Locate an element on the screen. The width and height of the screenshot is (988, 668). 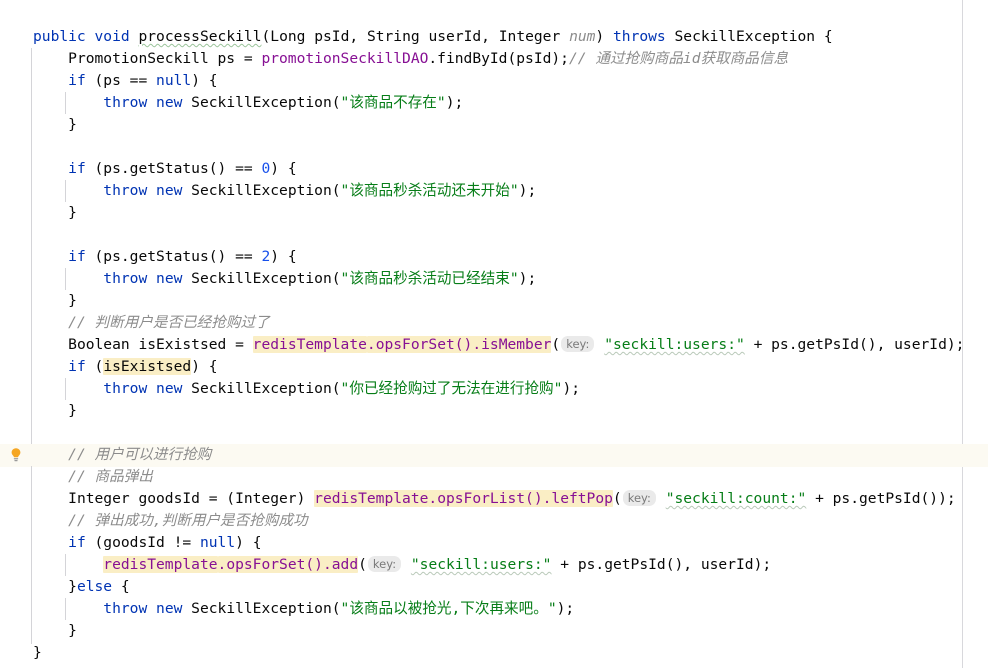
code-token: "你已经抢购过了无法在进行抢购" is located at coordinates (451, 388).